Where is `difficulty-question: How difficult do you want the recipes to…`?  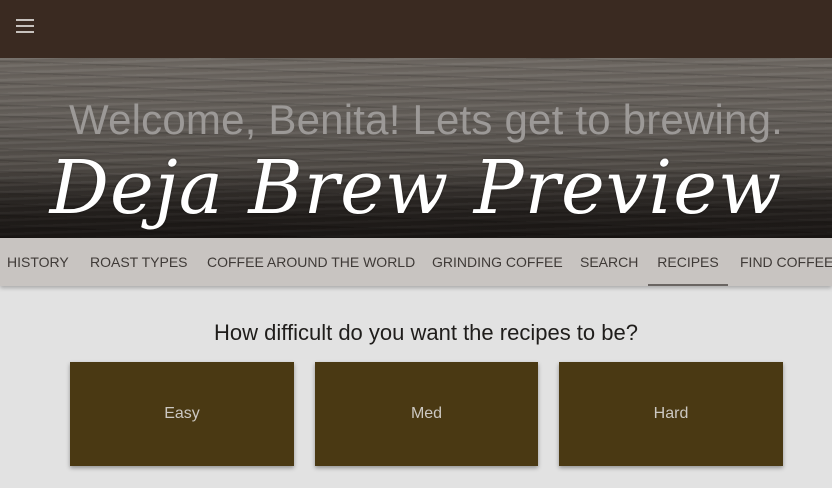
difficulty-question: How difficult do you want the recipes to… is located at coordinates (426, 332).